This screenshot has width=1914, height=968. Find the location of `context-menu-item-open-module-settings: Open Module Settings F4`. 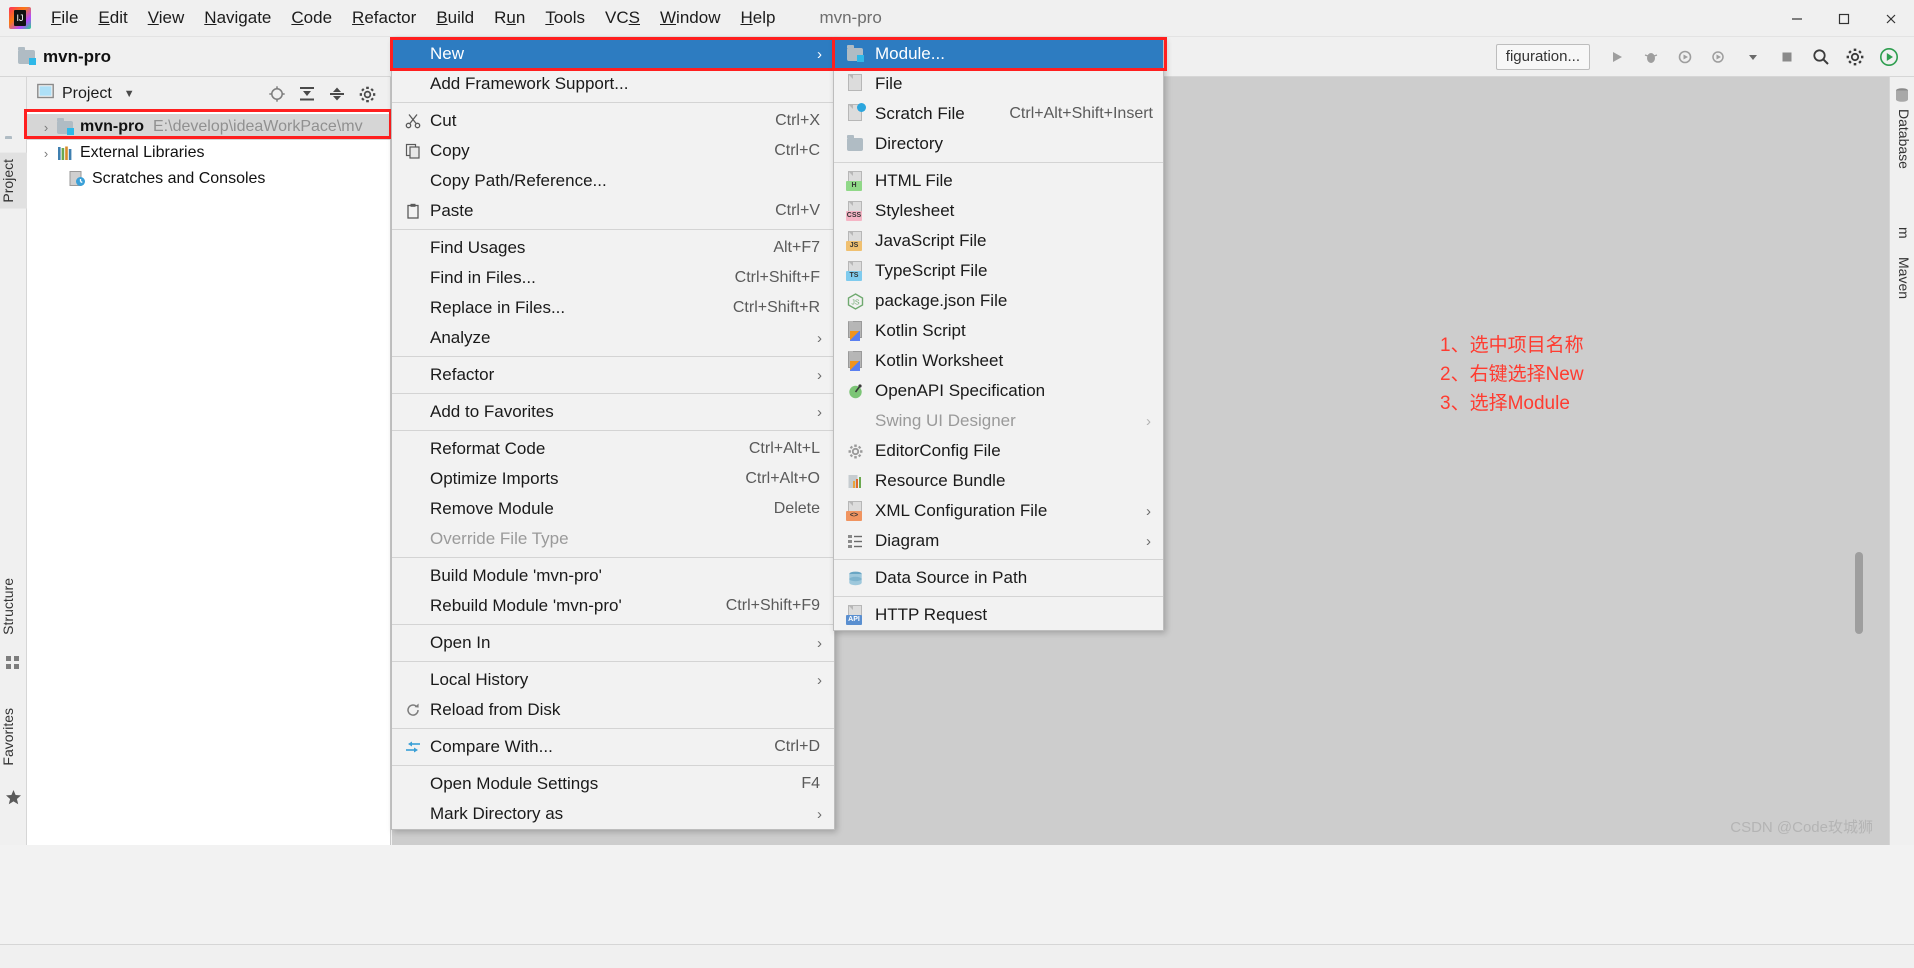

context-menu-item-open-module-settings: Open Module Settings F4 is located at coordinates (613, 784).